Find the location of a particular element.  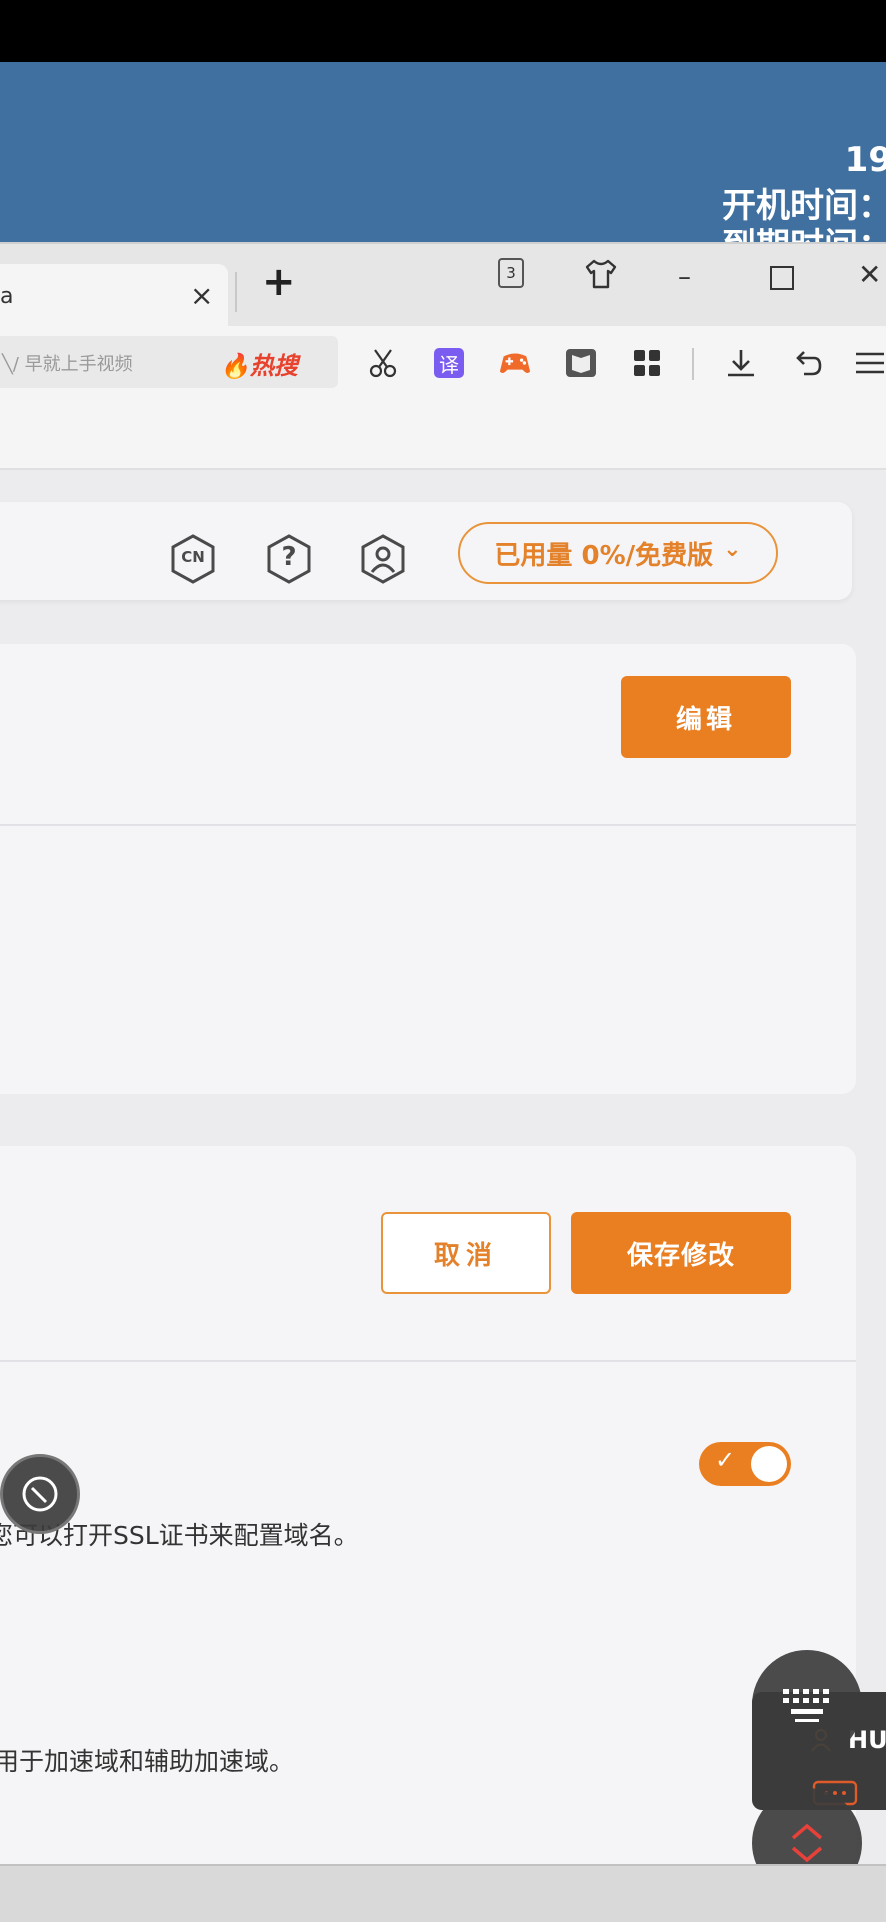

language-cn-icon: CN is located at coordinates (193, 559).